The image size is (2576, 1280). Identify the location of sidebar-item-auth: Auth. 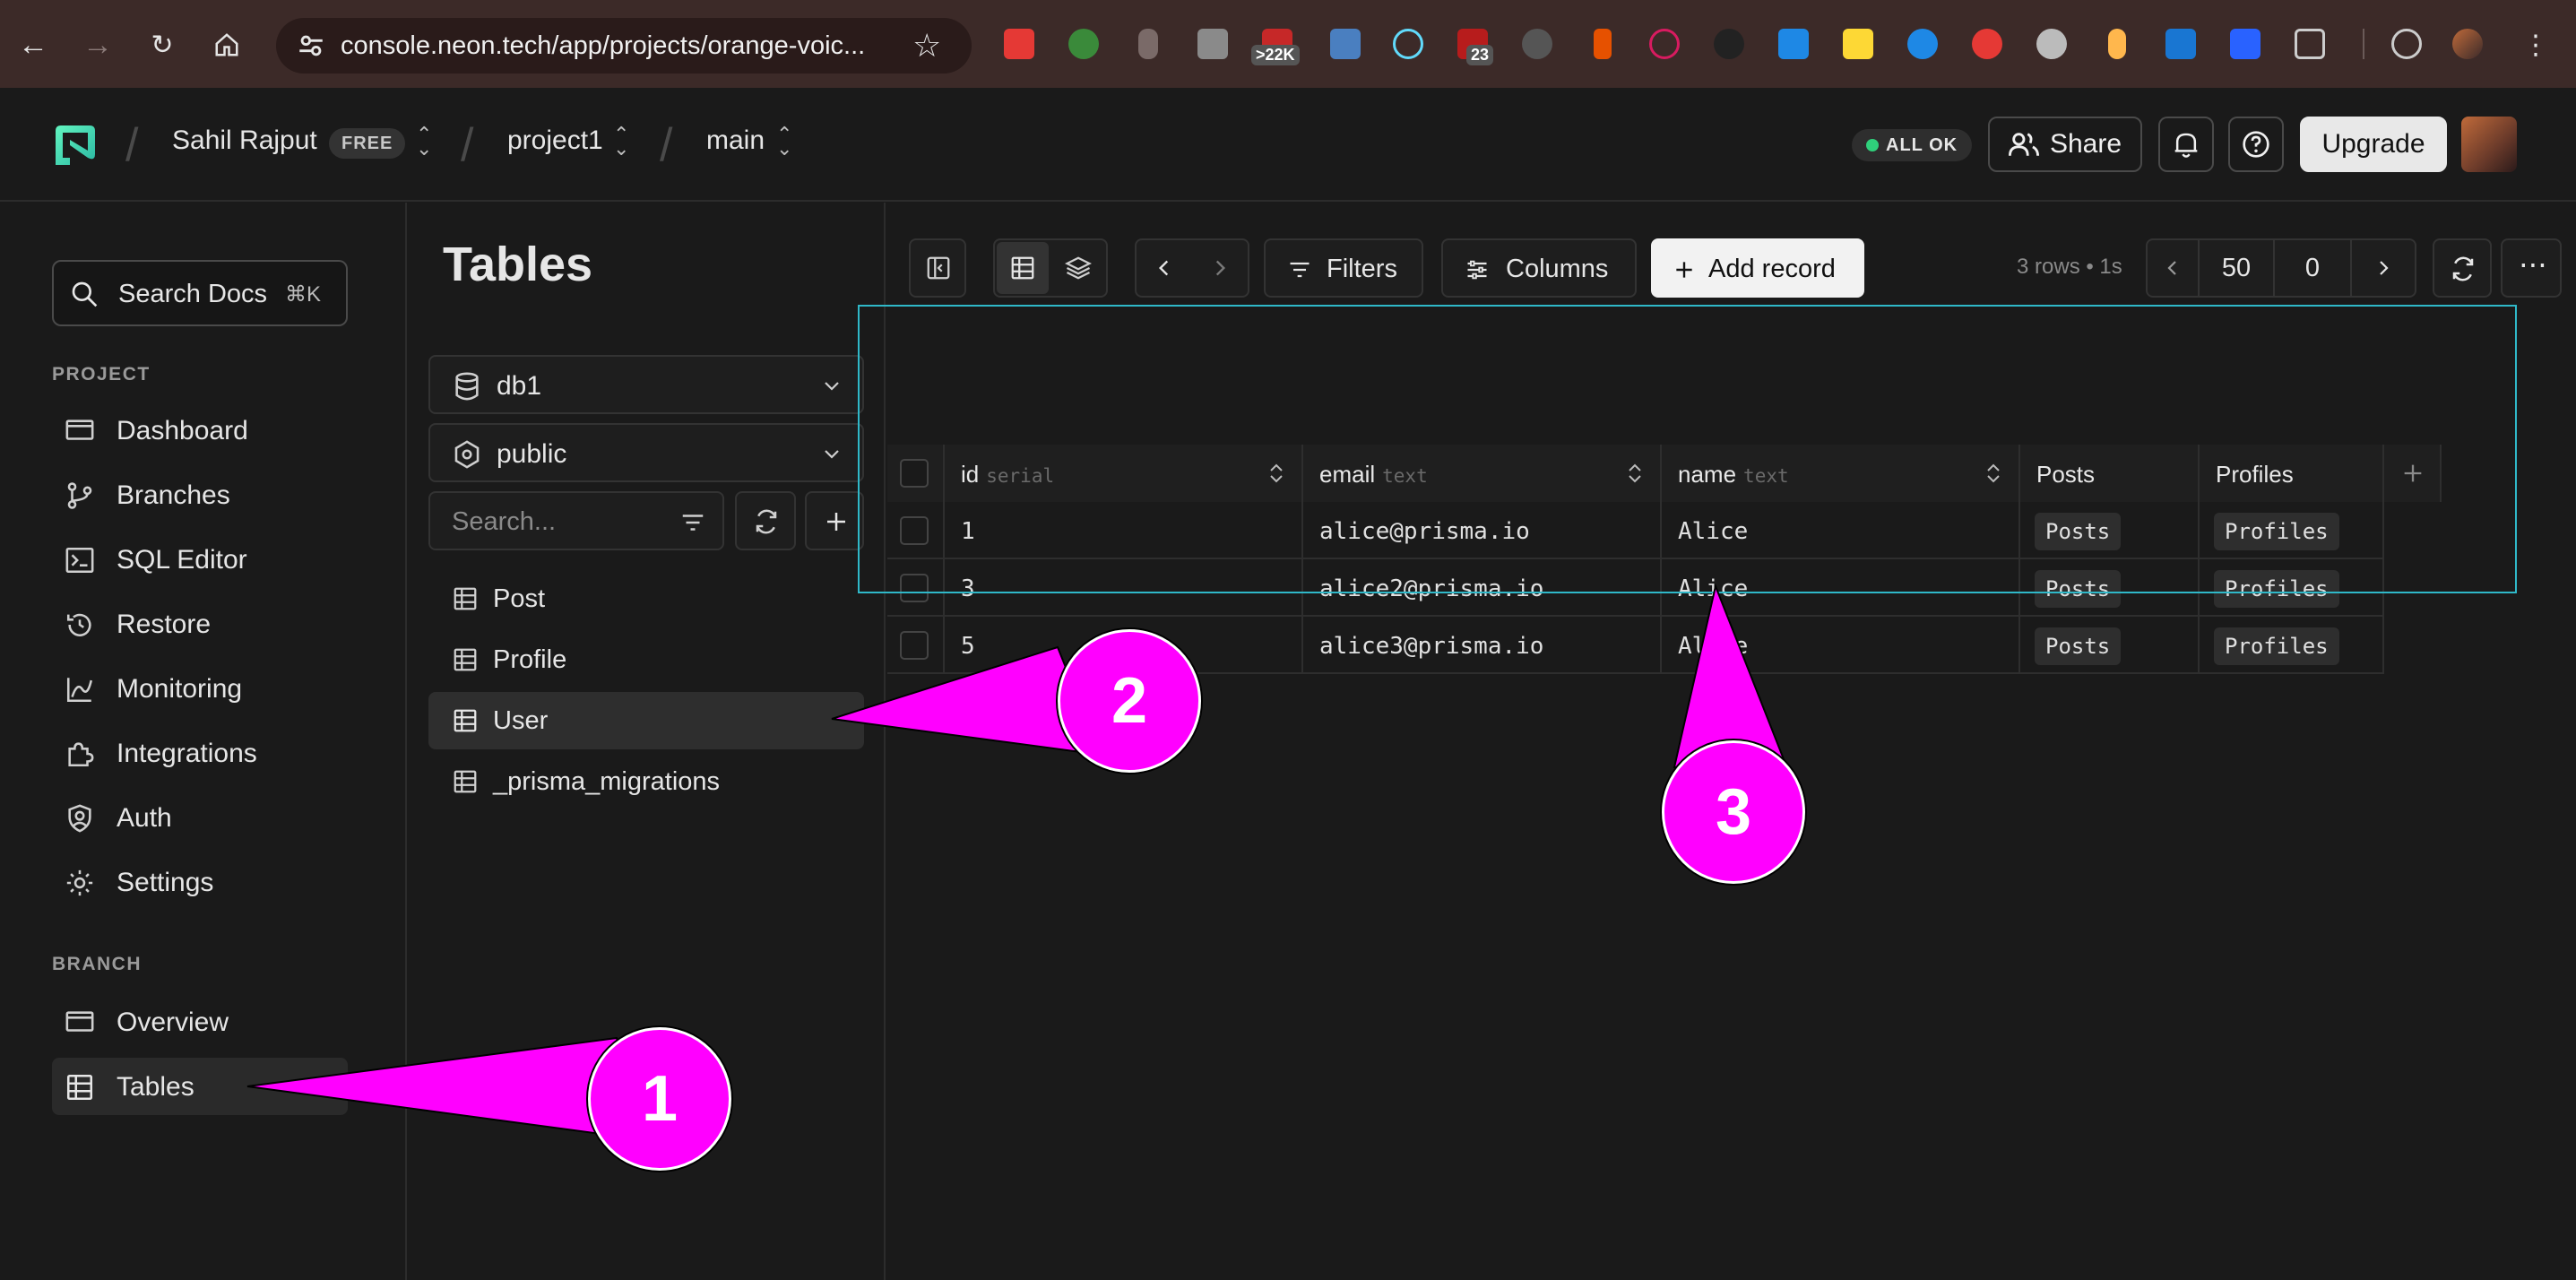
(200, 818).